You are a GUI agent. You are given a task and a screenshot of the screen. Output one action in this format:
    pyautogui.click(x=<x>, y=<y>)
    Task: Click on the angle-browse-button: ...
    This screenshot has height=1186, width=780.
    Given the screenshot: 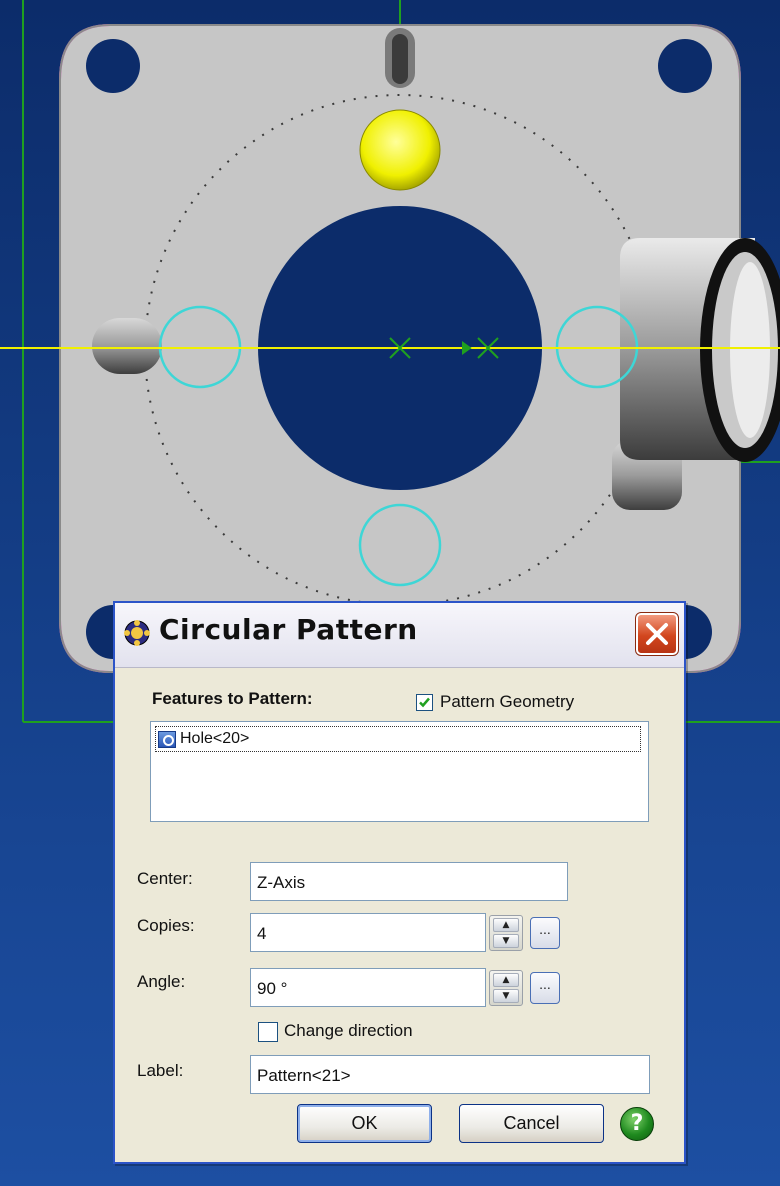 What is the action you would take?
    pyautogui.click(x=545, y=988)
    